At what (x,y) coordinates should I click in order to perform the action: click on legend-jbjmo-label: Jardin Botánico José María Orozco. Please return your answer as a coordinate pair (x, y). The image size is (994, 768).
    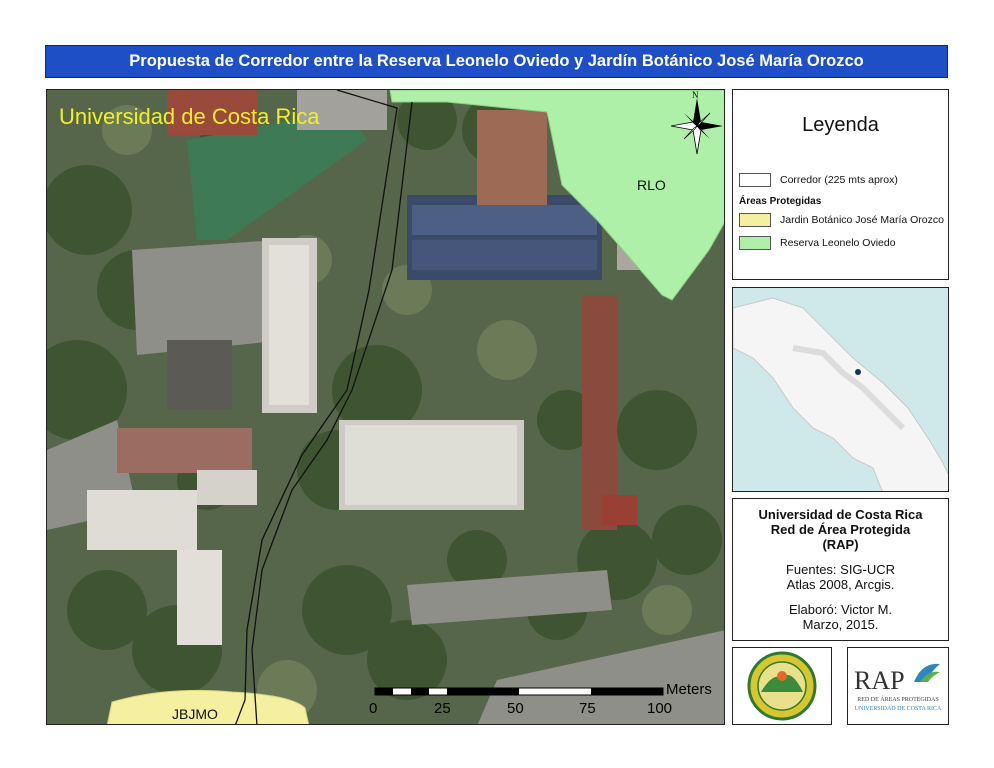
    Looking at the image, I should click on (862, 220).